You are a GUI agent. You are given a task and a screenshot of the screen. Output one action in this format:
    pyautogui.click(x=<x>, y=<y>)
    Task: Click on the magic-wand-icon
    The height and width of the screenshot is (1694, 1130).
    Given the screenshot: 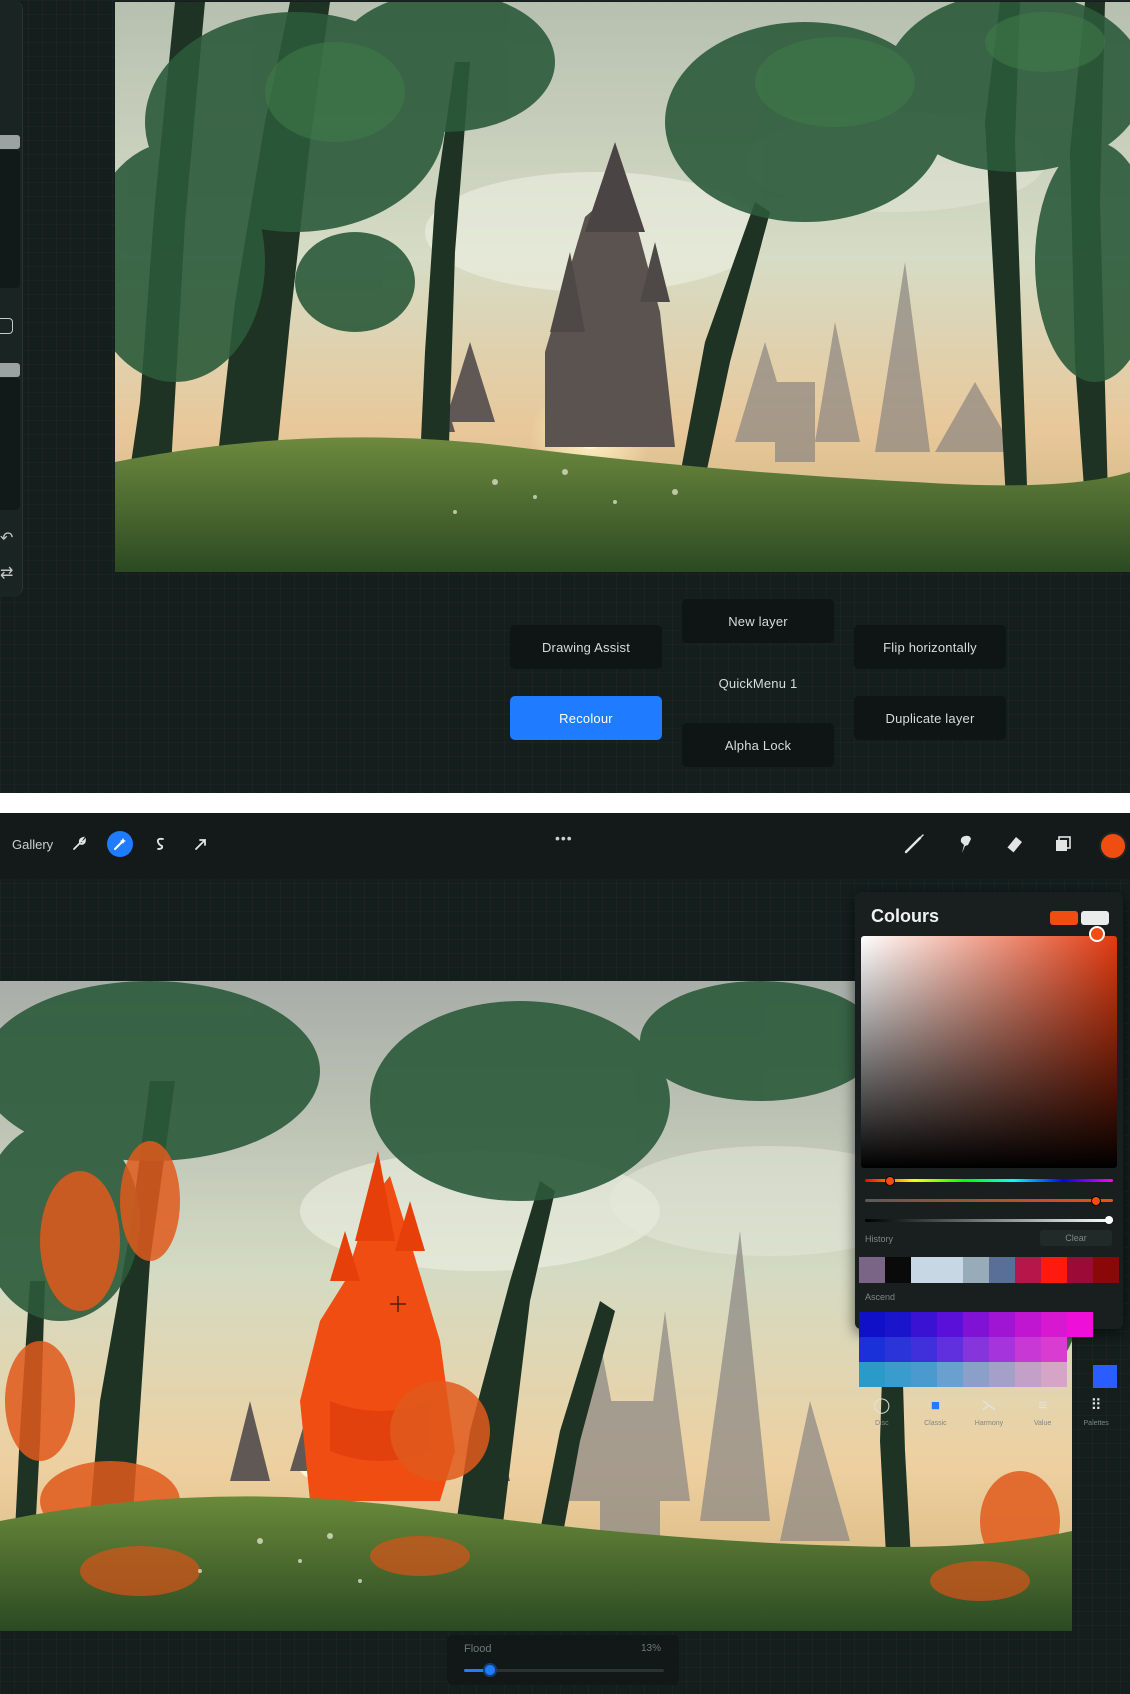 What is the action you would take?
    pyautogui.click(x=120, y=844)
    